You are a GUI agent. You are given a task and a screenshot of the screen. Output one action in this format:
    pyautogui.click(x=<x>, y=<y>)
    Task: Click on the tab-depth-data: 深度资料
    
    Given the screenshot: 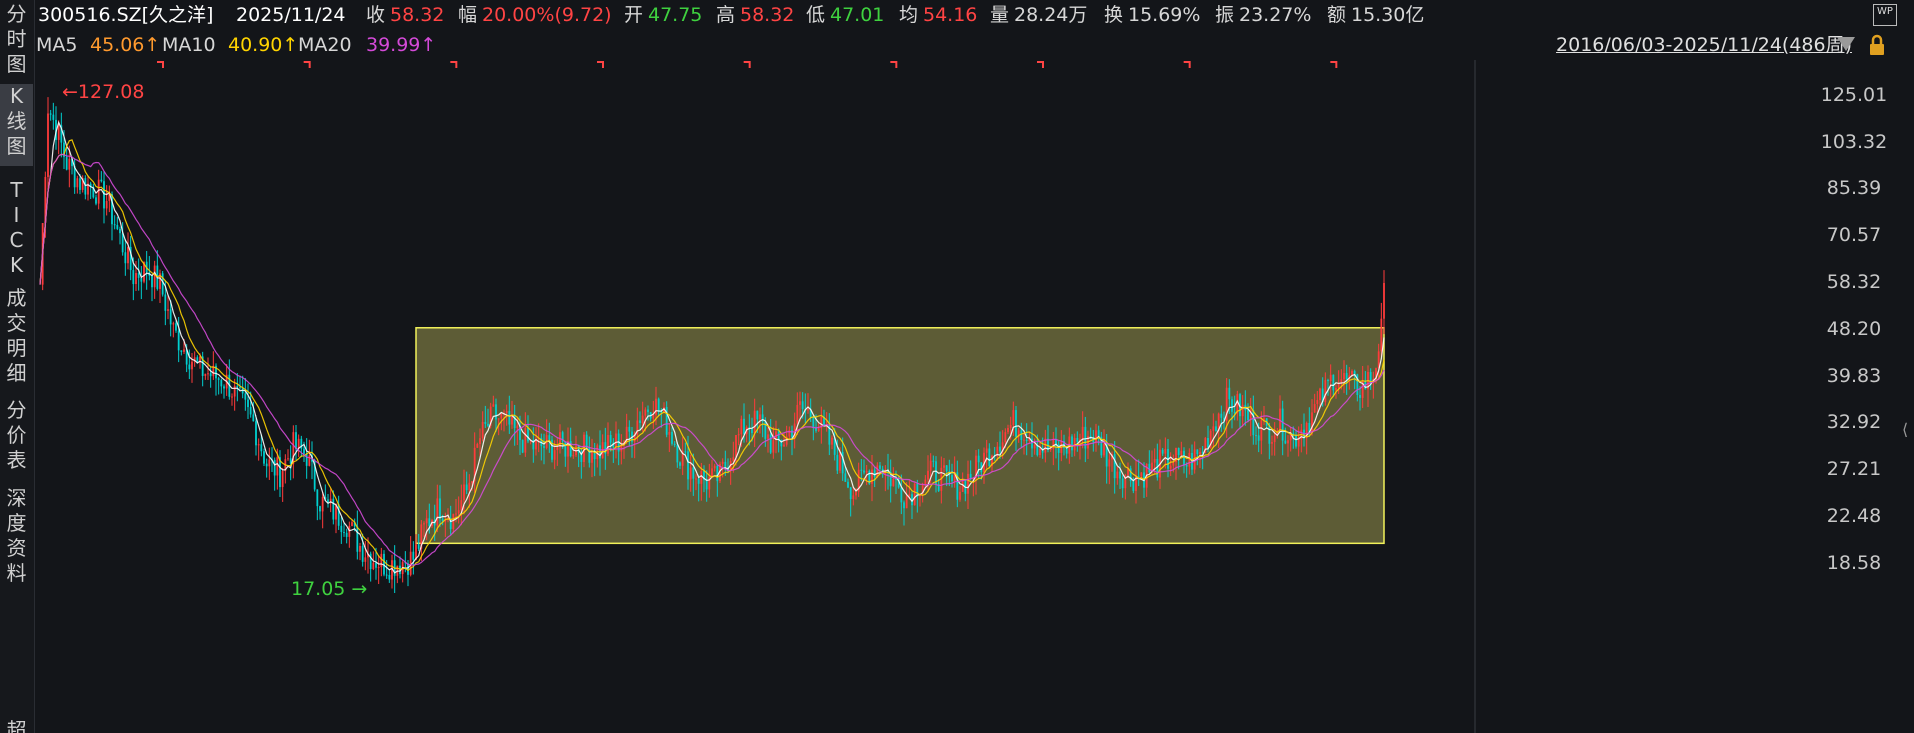 What is the action you would take?
    pyautogui.click(x=16, y=536)
    